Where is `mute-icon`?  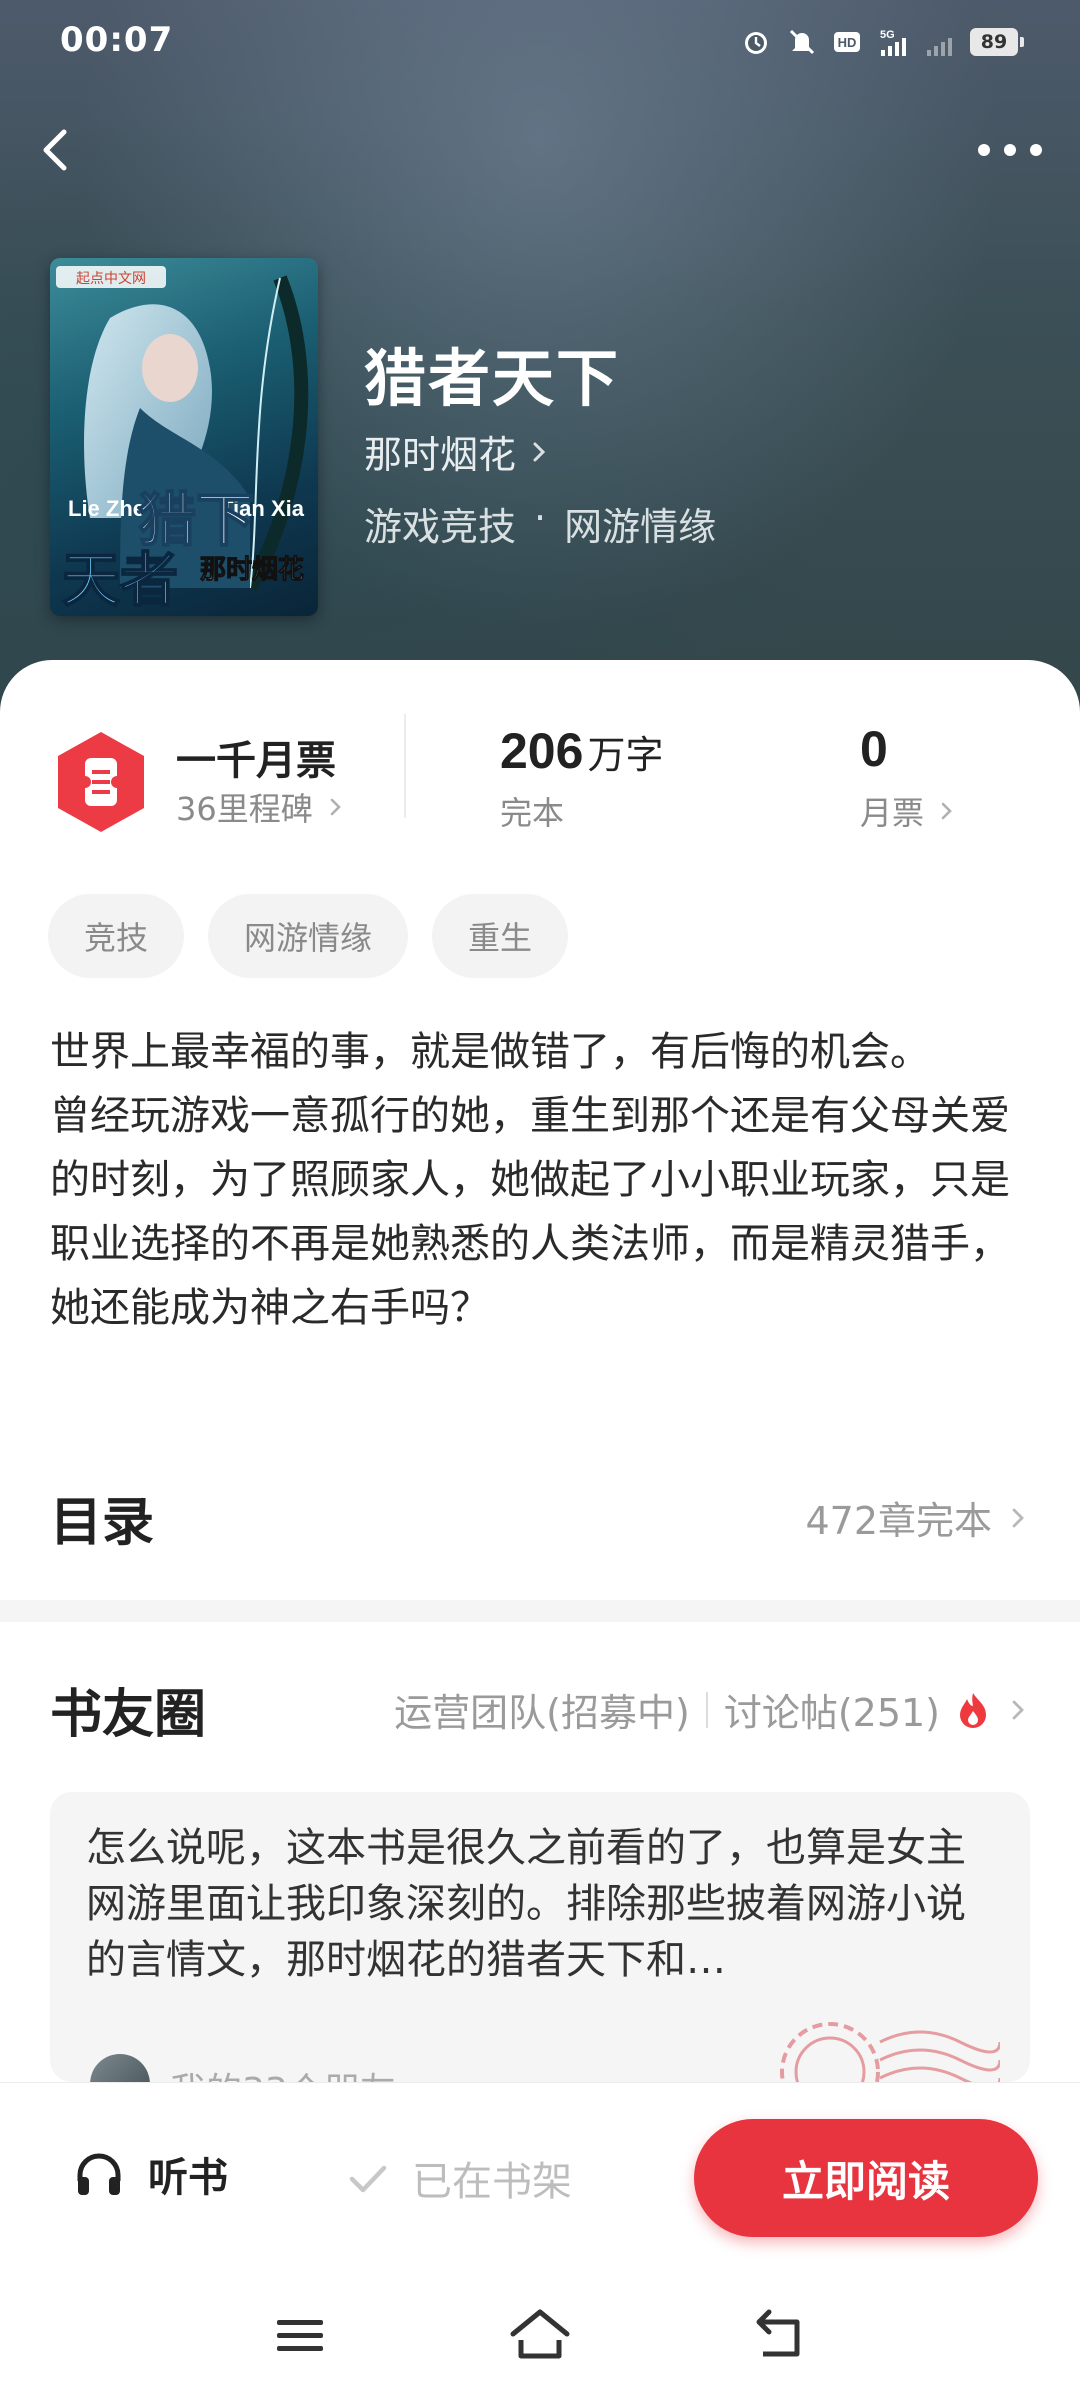 mute-icon is located at coordinates (802, 42).